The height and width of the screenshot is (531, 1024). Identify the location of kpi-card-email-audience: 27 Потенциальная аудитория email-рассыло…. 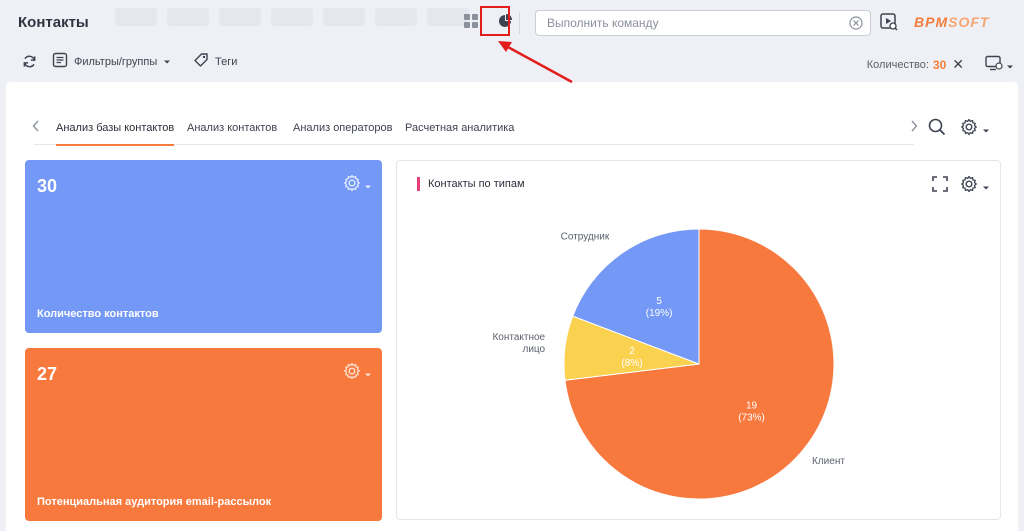
(203, 434).